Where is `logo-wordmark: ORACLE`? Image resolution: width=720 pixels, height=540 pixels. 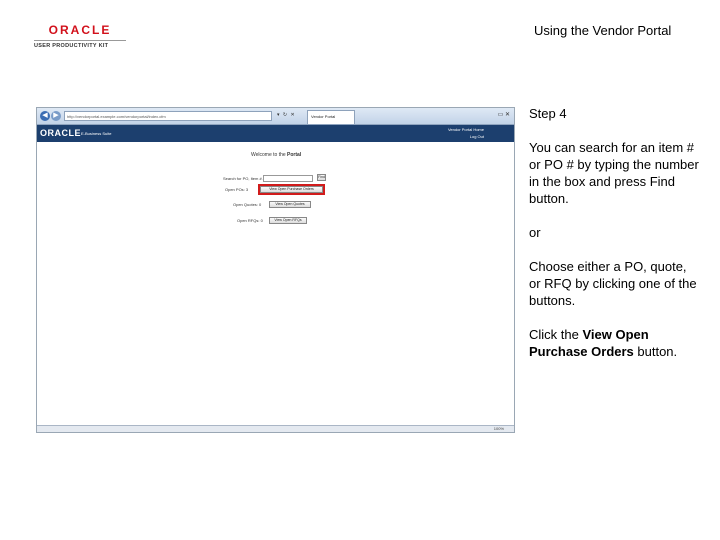 logo-wordmark: ORACLE is located at coordinates (80, 30).